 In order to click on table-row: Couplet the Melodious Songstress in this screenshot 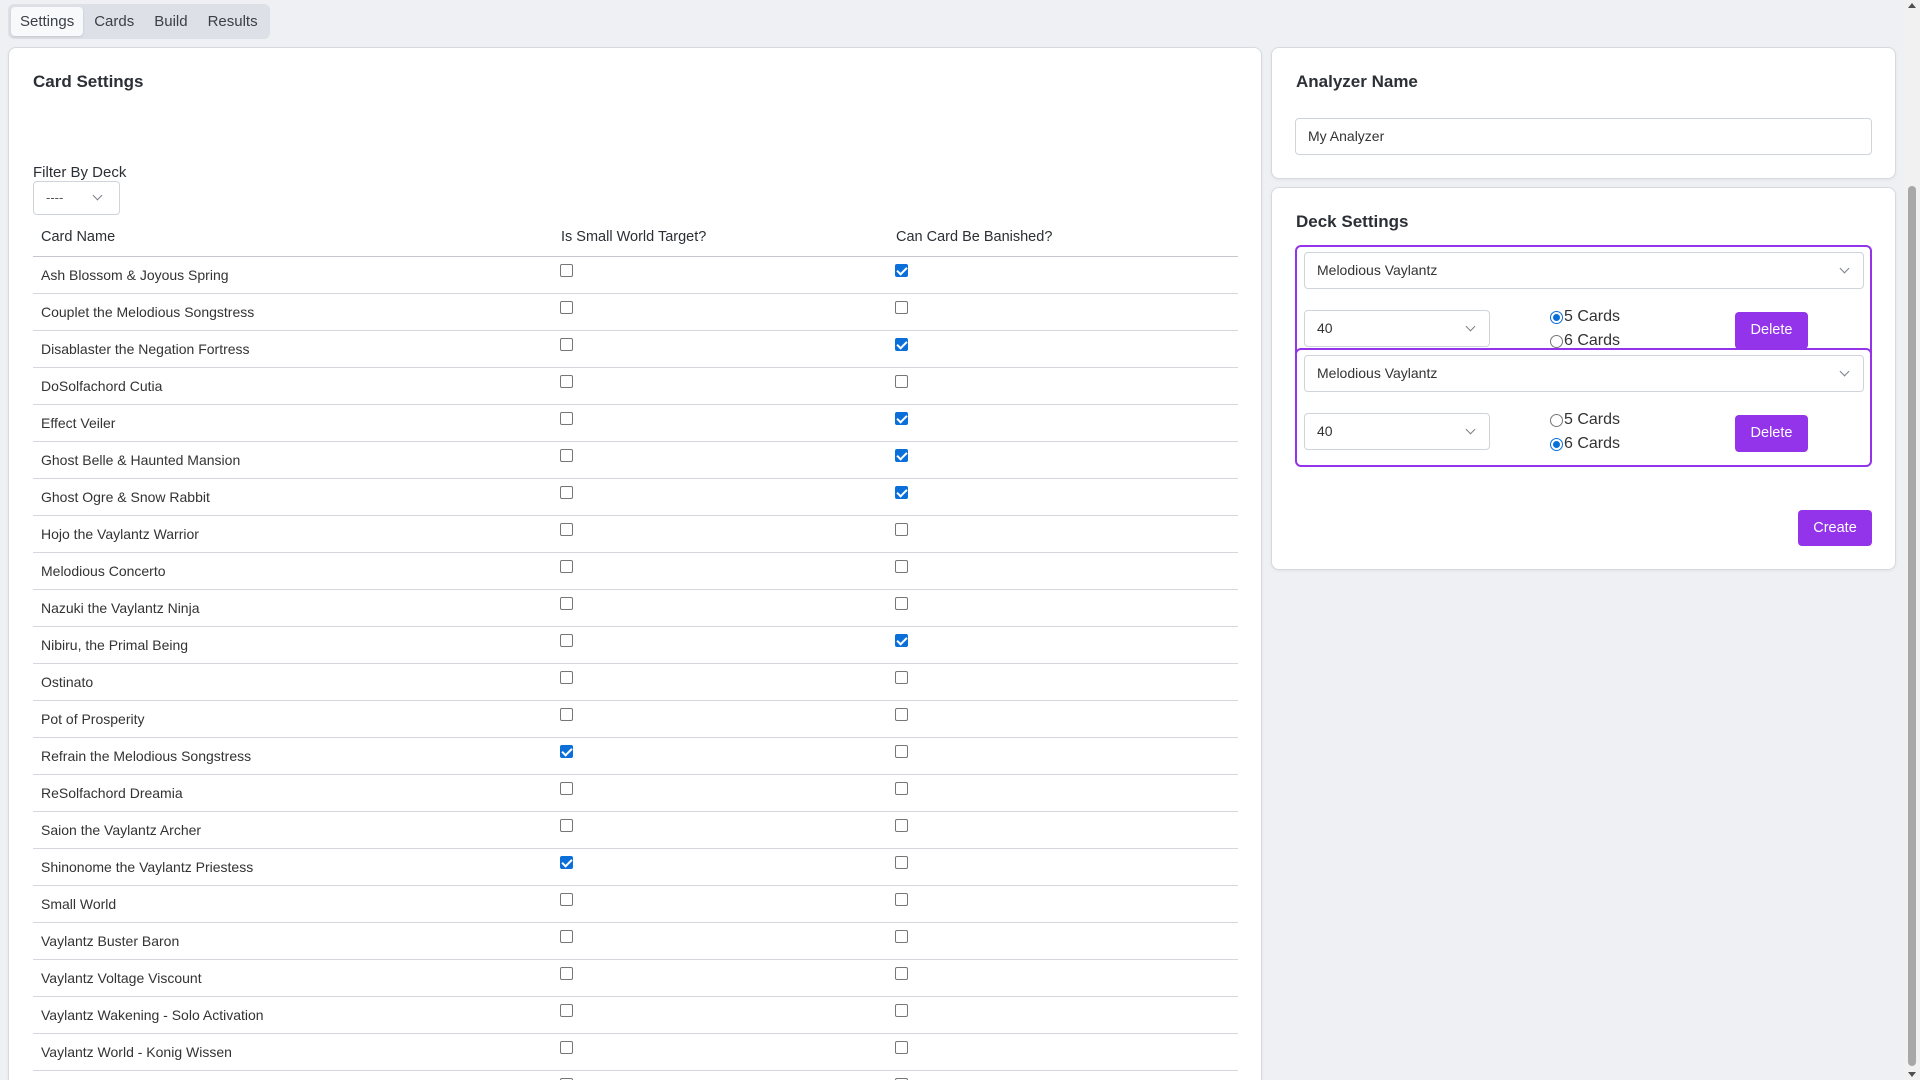, I will do `click(635, 312)`.